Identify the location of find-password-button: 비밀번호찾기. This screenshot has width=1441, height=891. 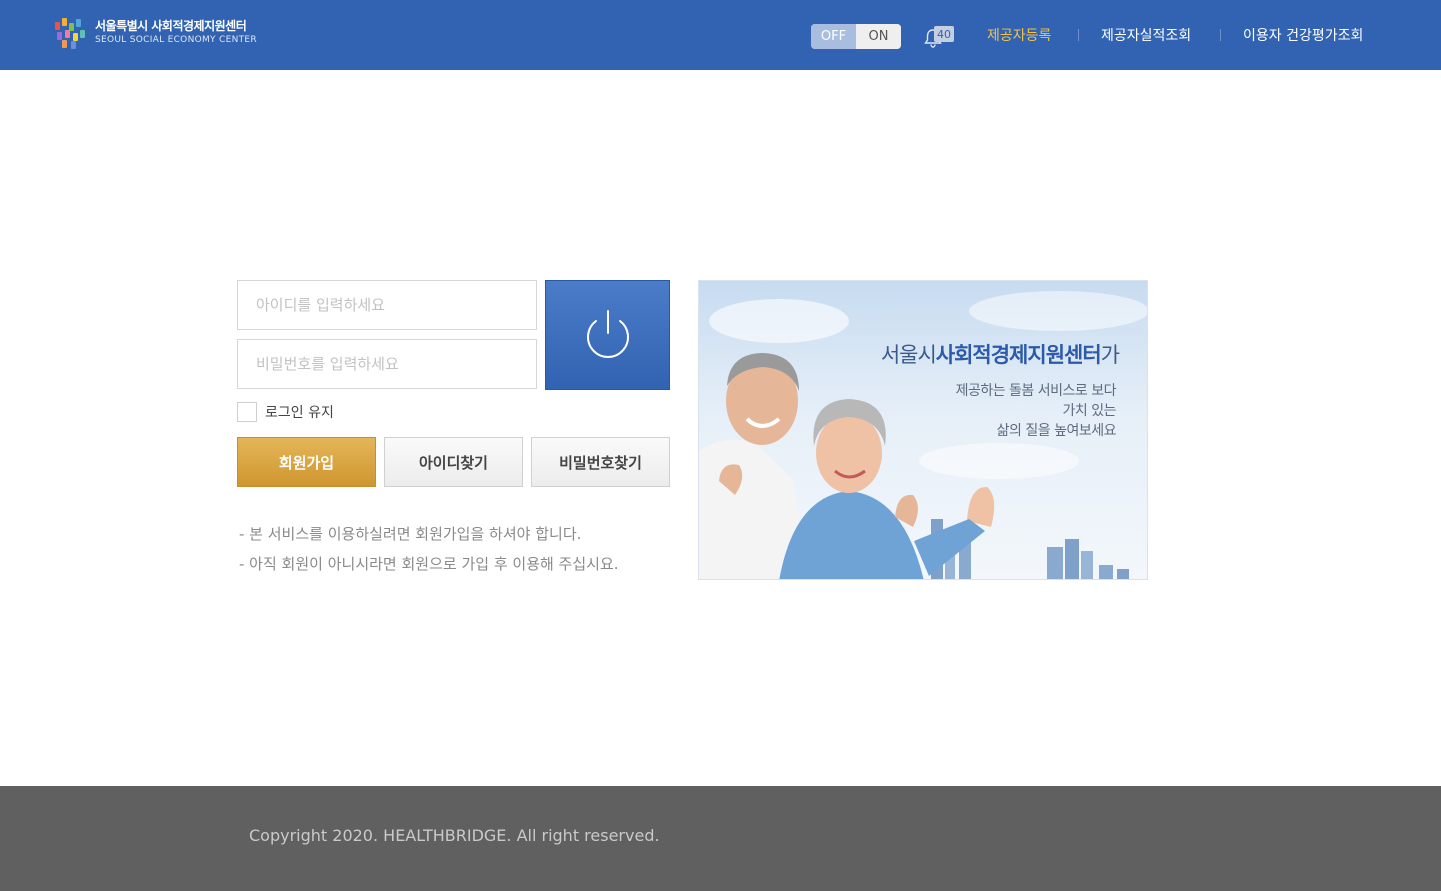
(600, 462).